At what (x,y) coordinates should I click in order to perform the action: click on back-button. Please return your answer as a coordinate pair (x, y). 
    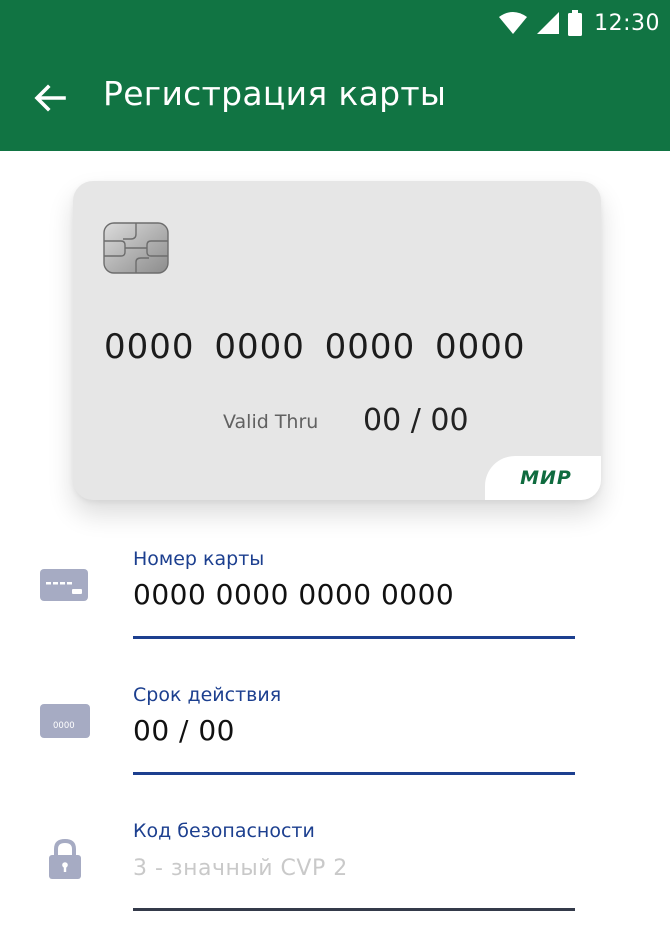
    Looking at the image, I should click on (50, 98).